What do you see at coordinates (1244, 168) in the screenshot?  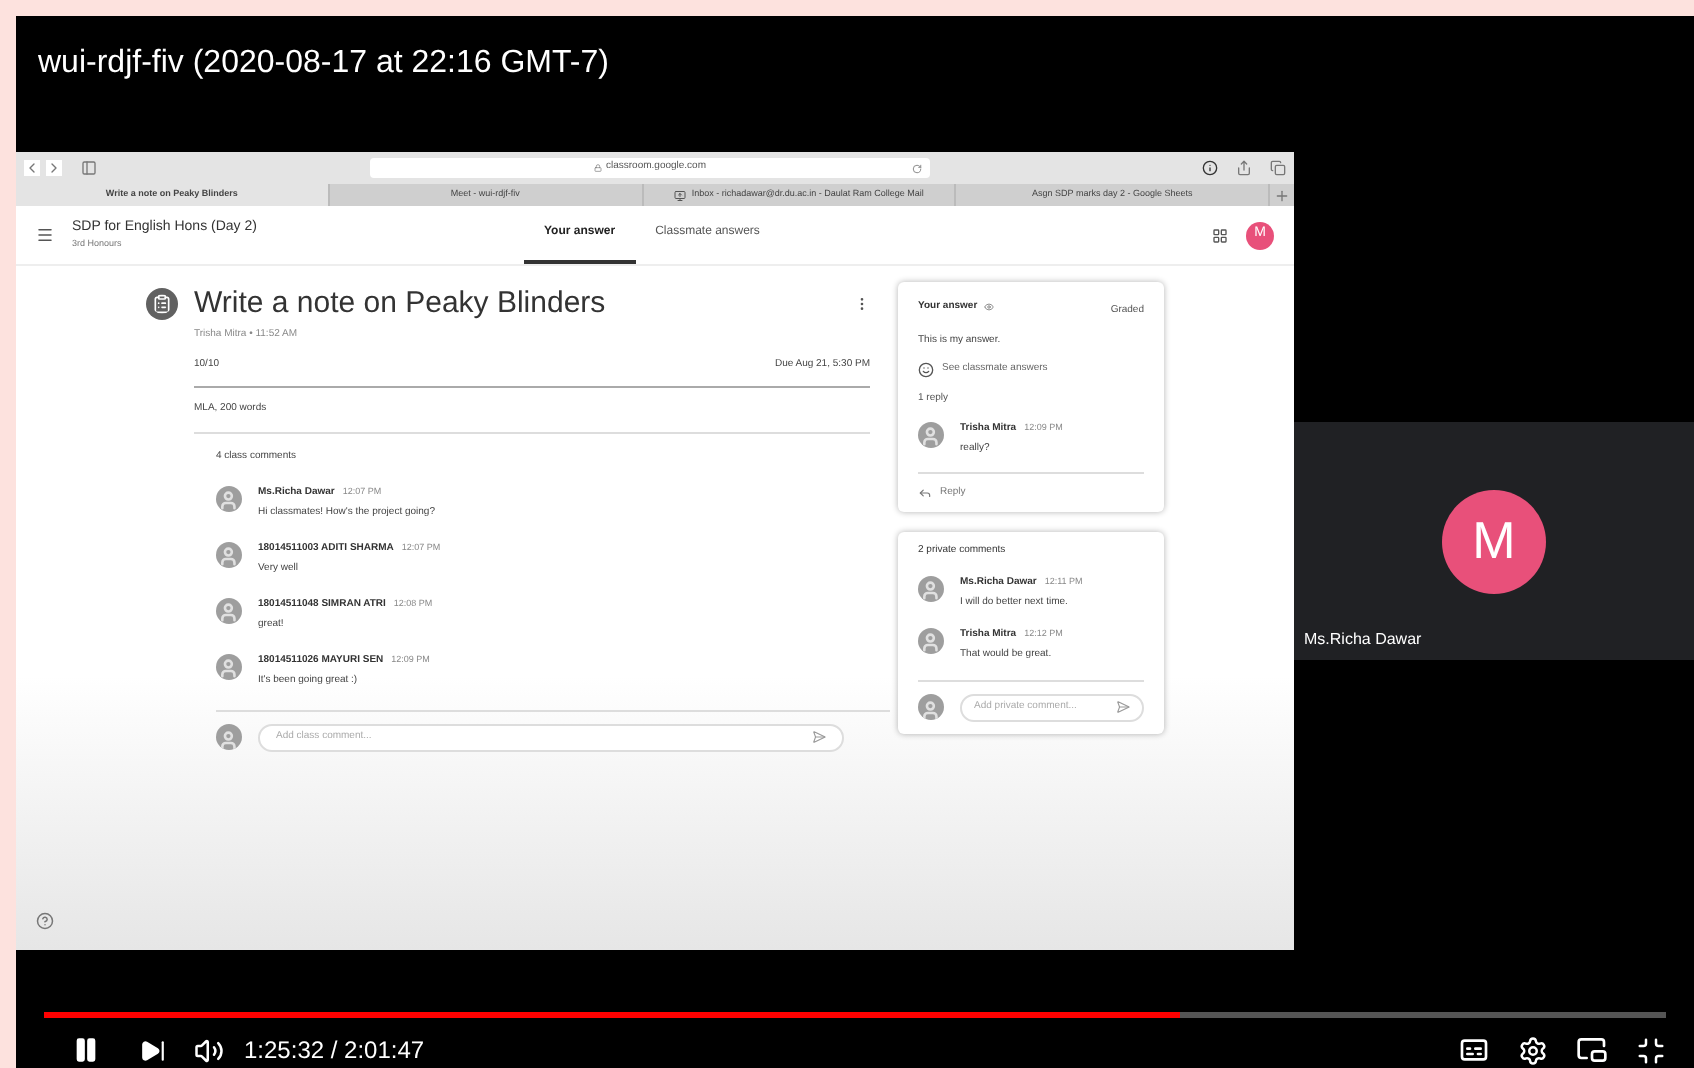 I see `share-icon` at bounding box center [1244, 168].